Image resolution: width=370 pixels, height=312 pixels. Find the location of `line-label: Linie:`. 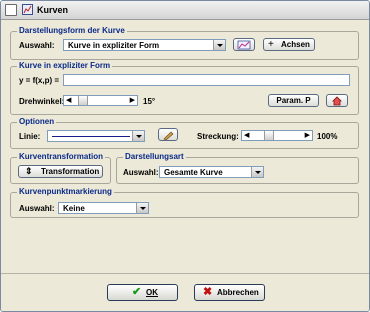

line-label: Linie: is located at coordinates (30, 136).